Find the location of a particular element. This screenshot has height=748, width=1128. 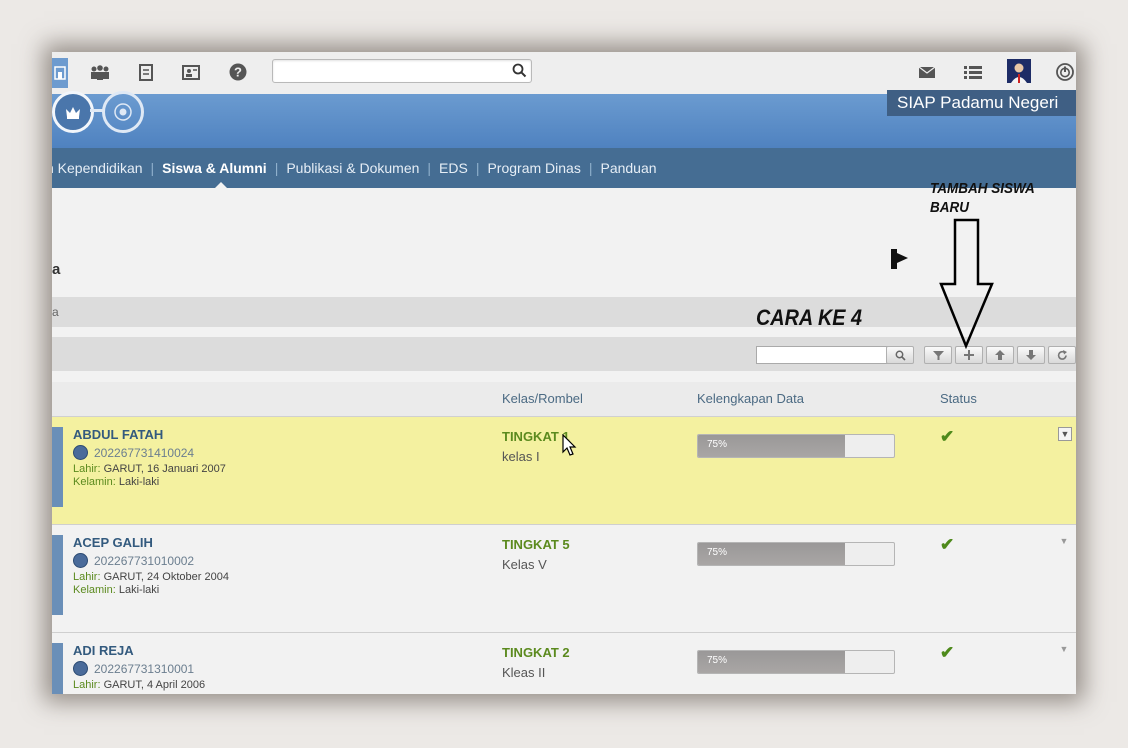

student-nisn: 202267731310001 is located at coordinates (133, 668).